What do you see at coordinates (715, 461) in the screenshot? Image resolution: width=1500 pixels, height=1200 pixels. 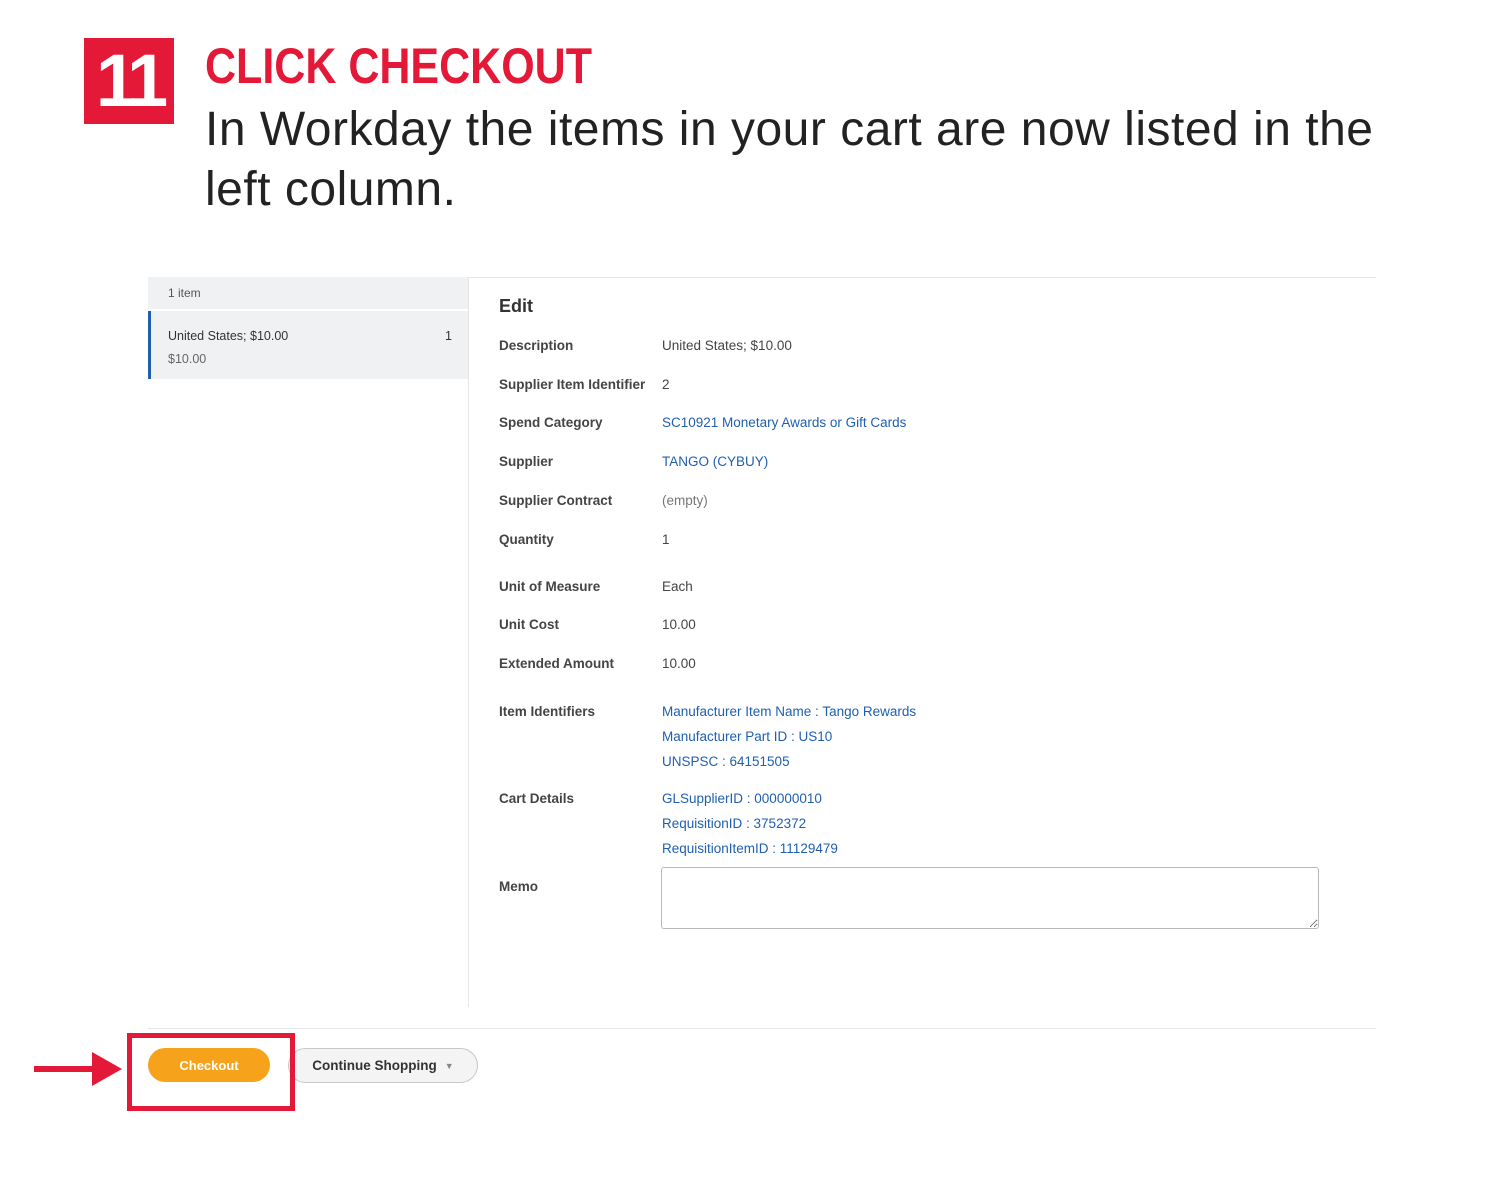 I see `supplier-link: TANGO (CYBUY)` at bounding box center [715, 461].